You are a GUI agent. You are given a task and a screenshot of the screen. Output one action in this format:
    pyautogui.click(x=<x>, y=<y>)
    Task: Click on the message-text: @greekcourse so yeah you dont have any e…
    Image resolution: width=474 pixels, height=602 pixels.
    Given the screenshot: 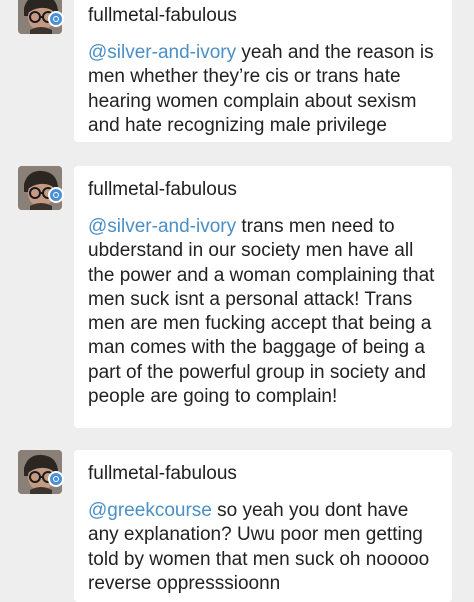 What is the action you would take?
    pyautogui.click(x=263, y=547)
    